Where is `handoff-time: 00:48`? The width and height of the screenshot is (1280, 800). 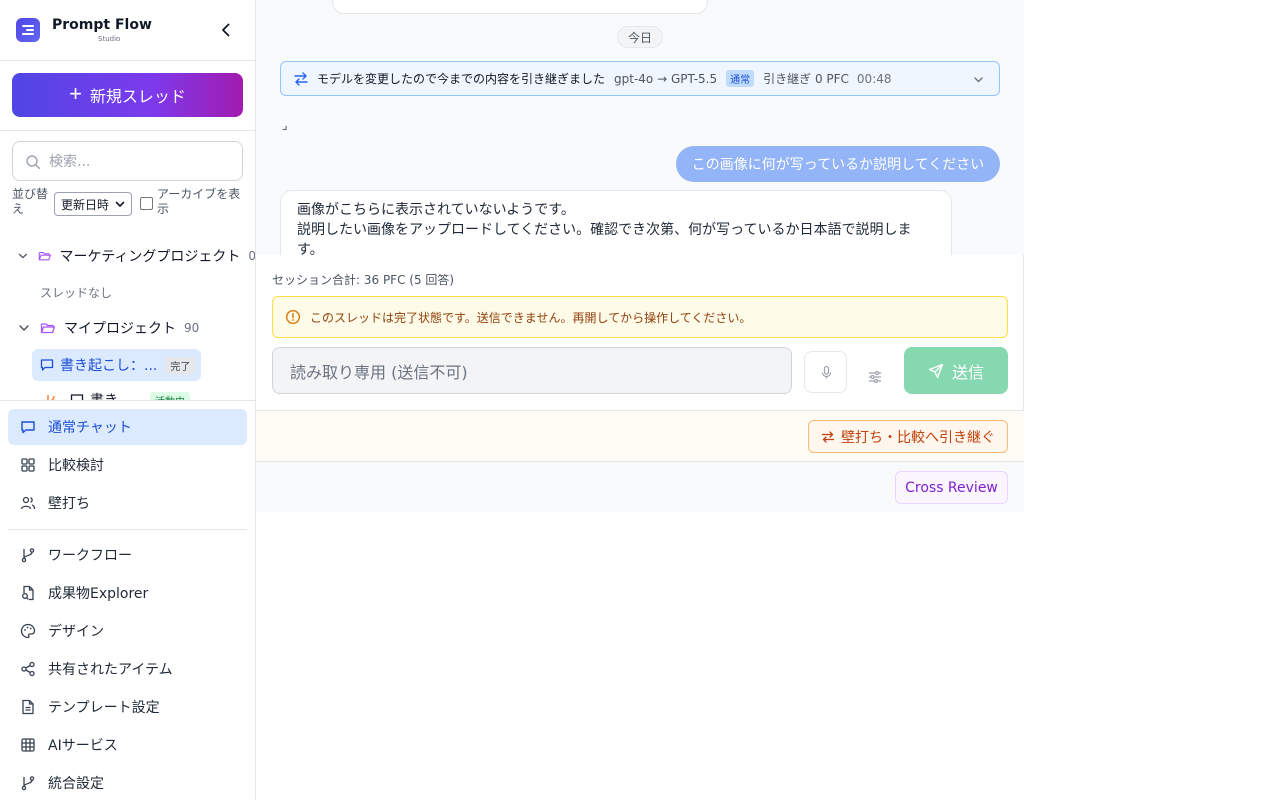 handoff-time: 00:48 is located at coordinates (874, 78).